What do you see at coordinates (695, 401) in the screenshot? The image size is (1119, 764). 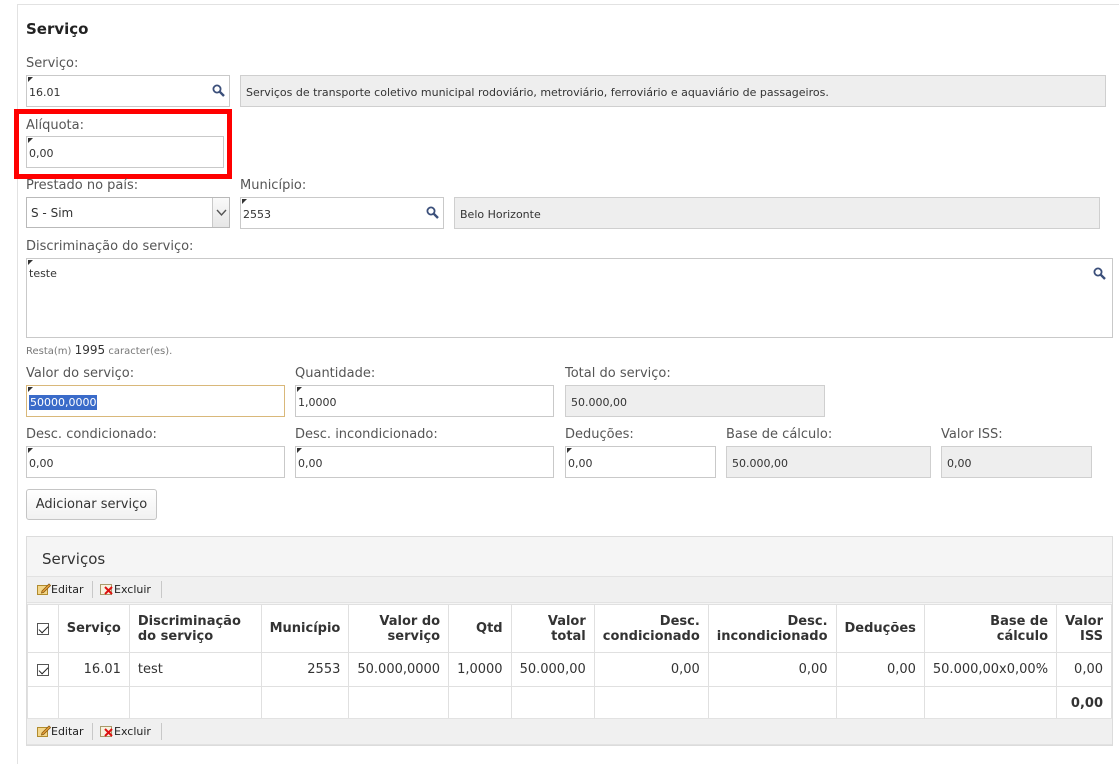 I see `total-servico-field: 50.000,00` at bounding box center [695, 401].